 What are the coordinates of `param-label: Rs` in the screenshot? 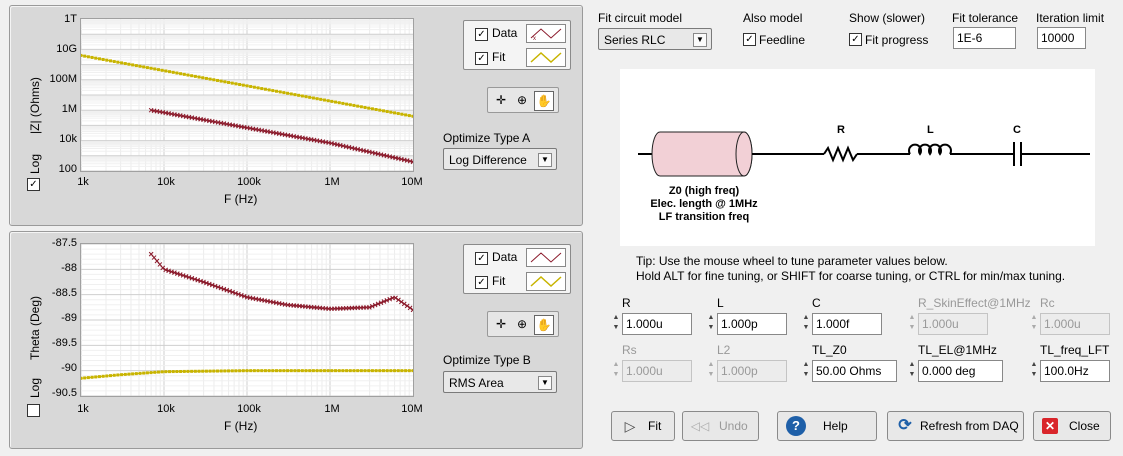 It's located at (629, 350).